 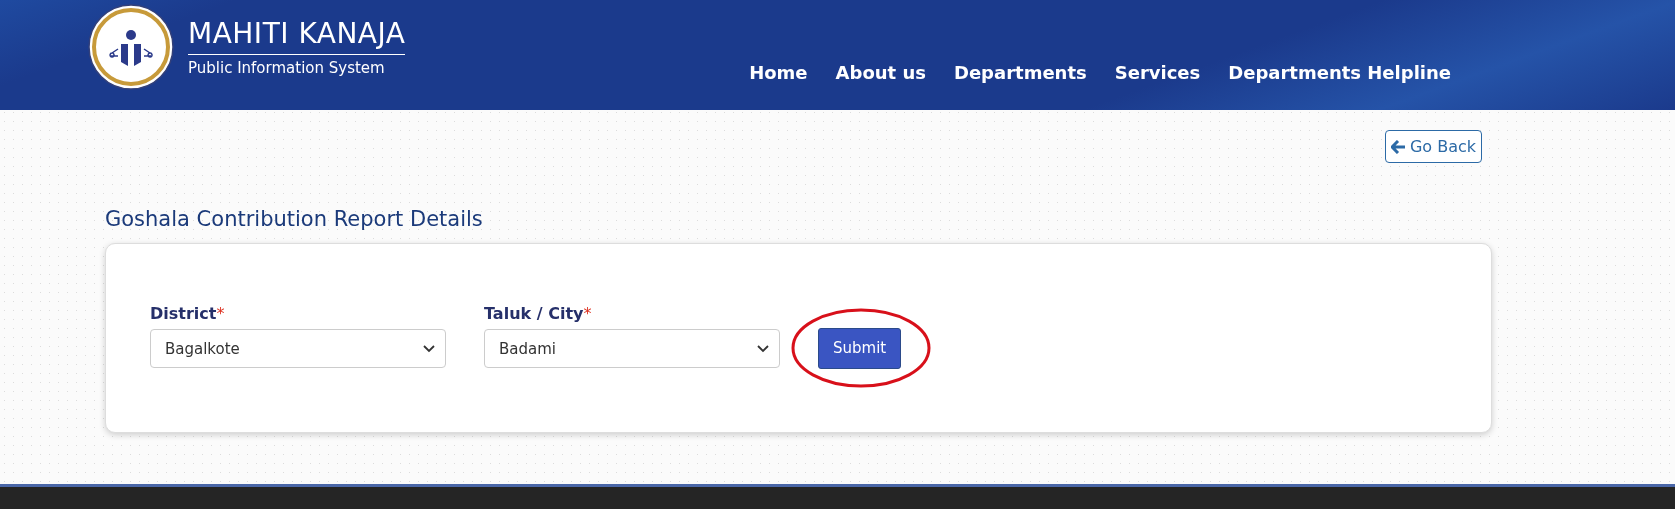 What do you see at coordinates (538, 313) in the screenshot?
I see `field-label: Taluk / City*` at bounding box center [538, 313].